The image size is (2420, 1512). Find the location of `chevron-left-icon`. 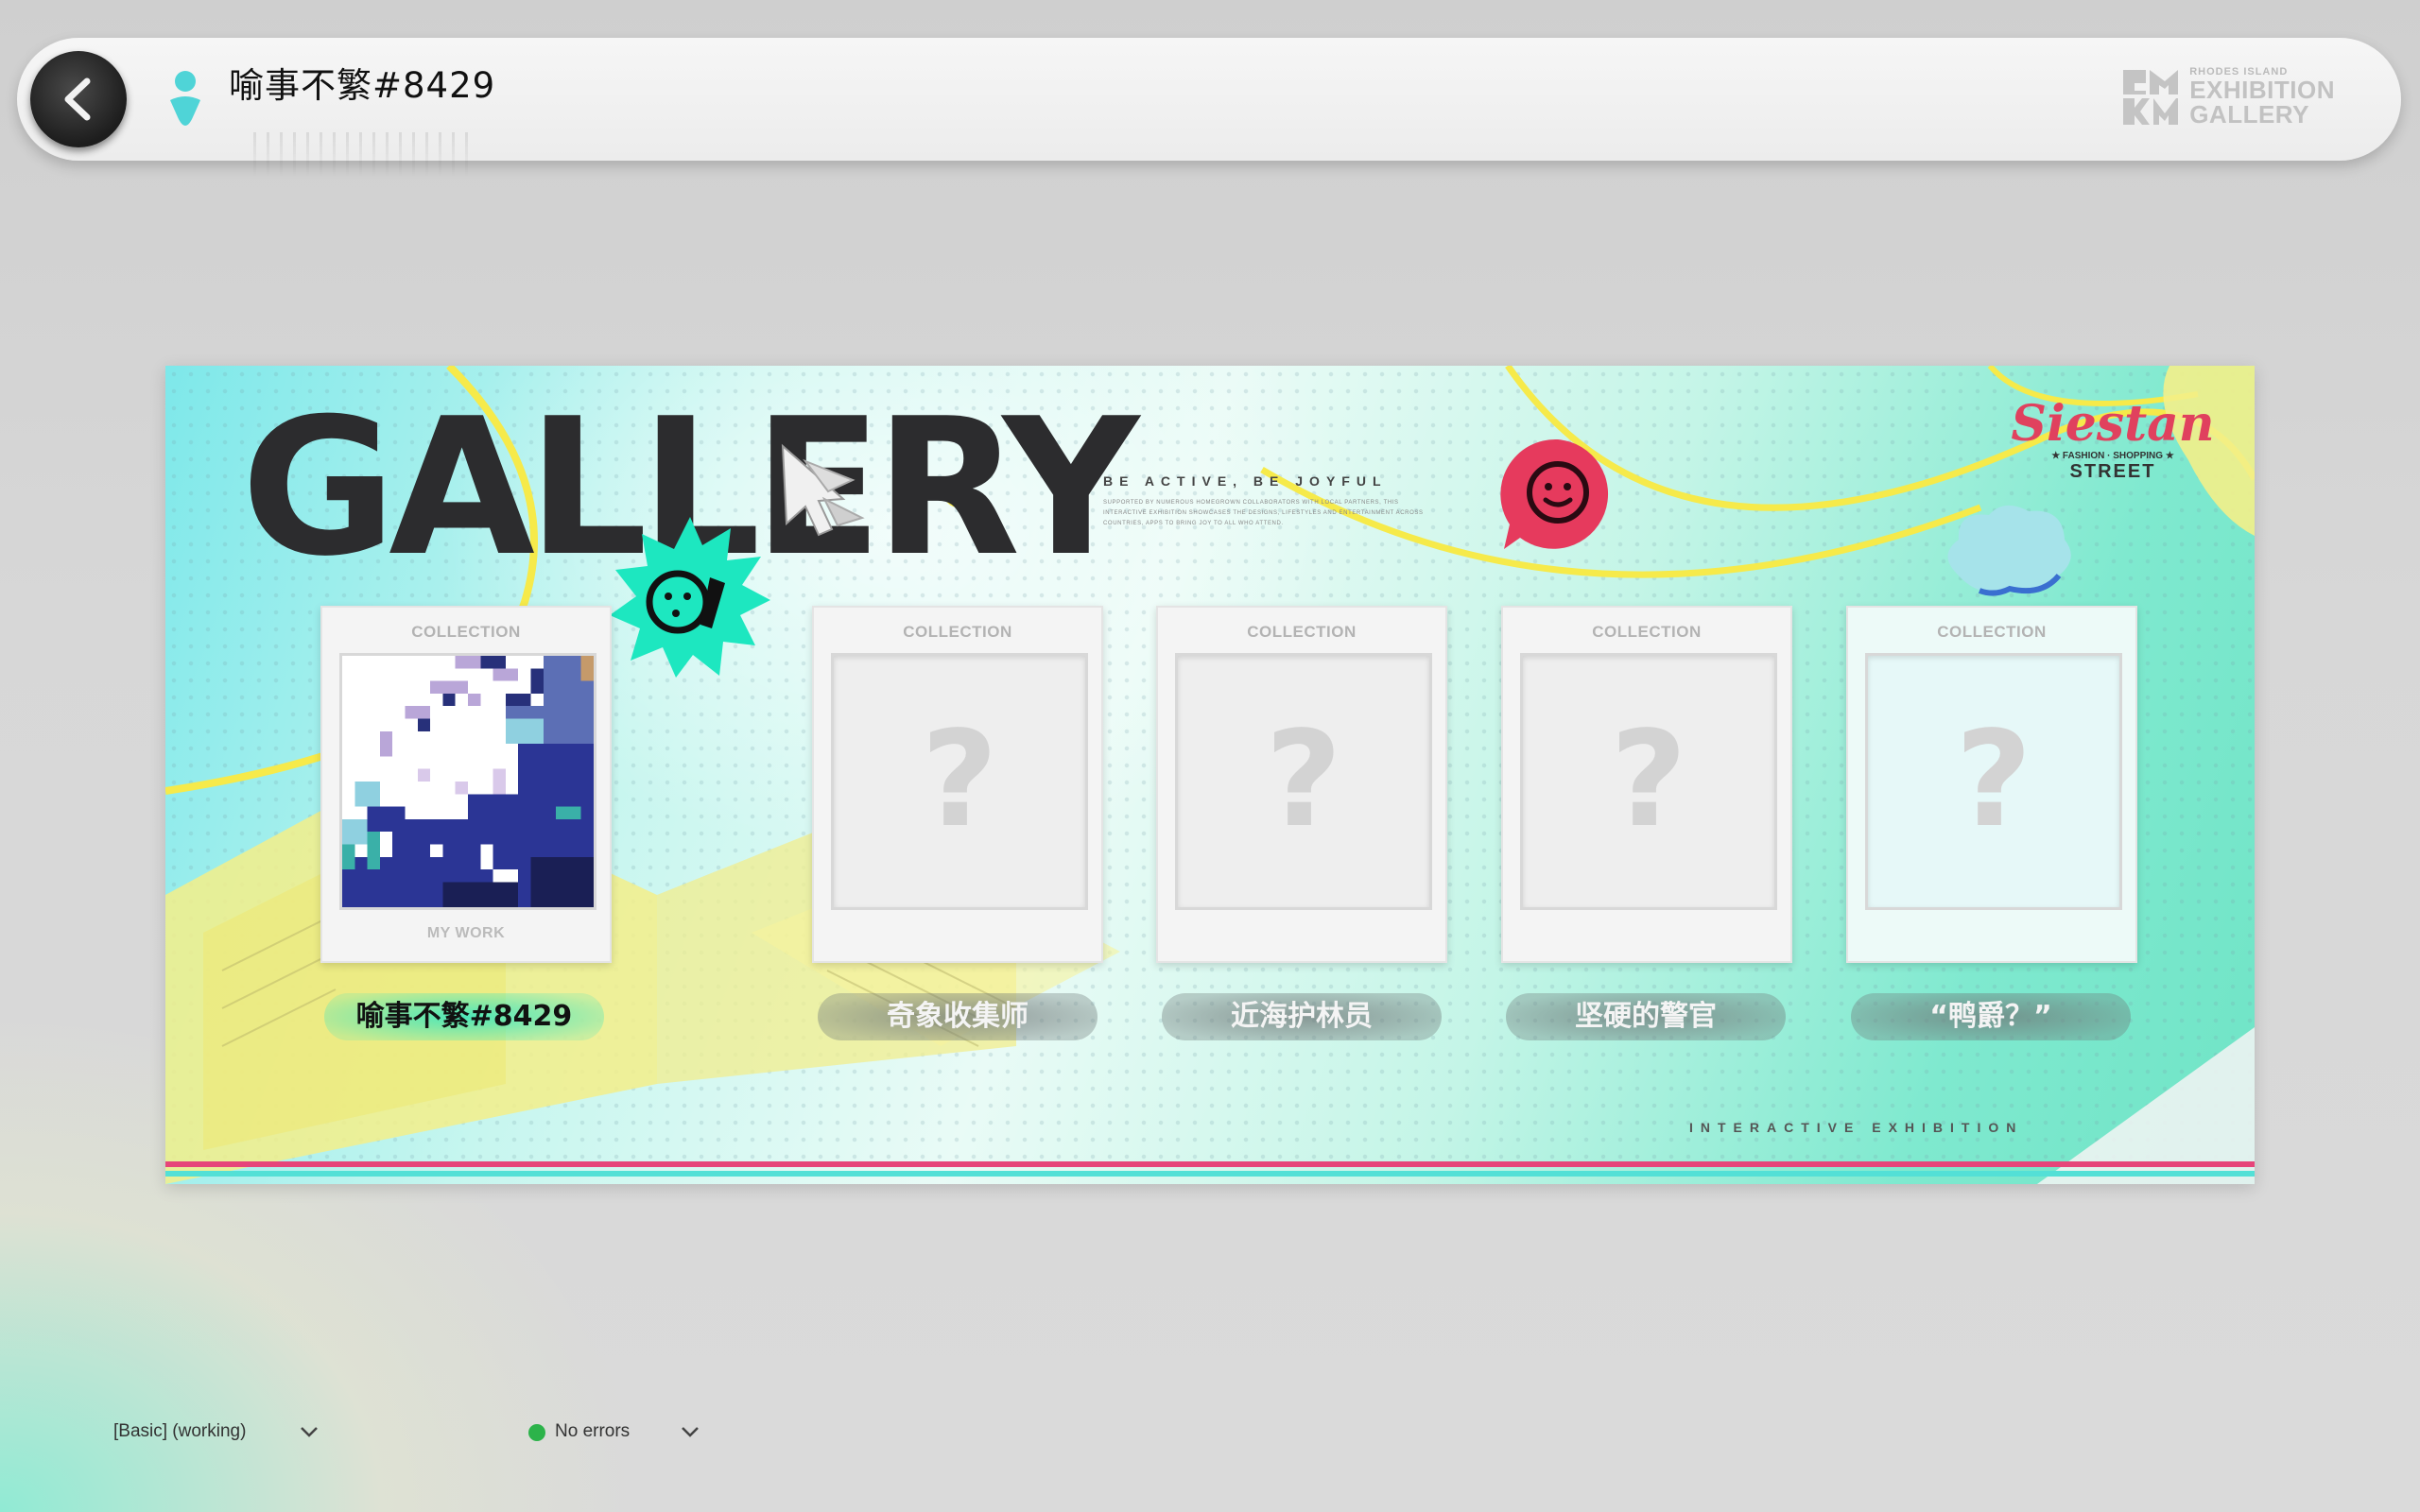

chevron-left-icon is located at coordinates (77, 99).